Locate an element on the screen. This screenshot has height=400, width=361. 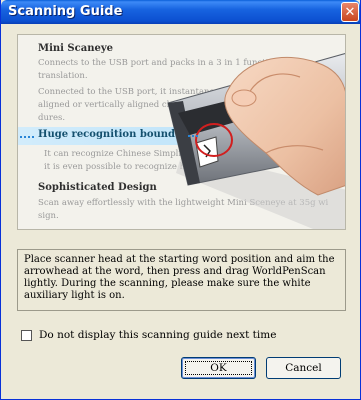
cancel-button-label: Cancel is located at coordinates (303, 368).